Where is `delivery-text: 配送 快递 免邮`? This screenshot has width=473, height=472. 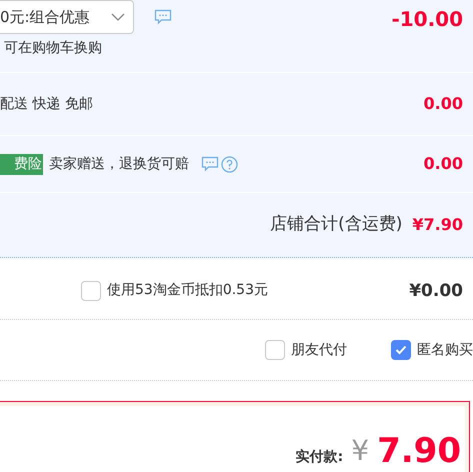
delivery-text: 配送 快递 免邮 is located at coordinates (46, 104).